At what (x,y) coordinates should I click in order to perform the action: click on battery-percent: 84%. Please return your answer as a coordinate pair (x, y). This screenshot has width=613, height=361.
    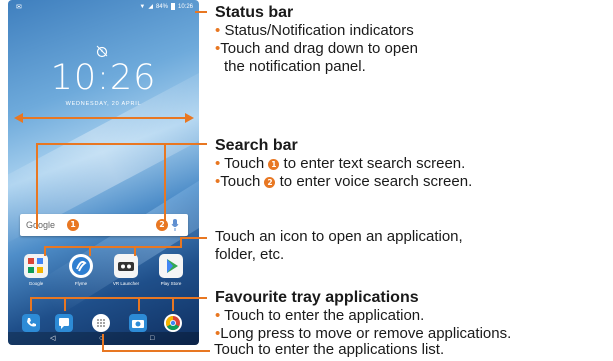
    Looking at the image, I should click on (161, 6).